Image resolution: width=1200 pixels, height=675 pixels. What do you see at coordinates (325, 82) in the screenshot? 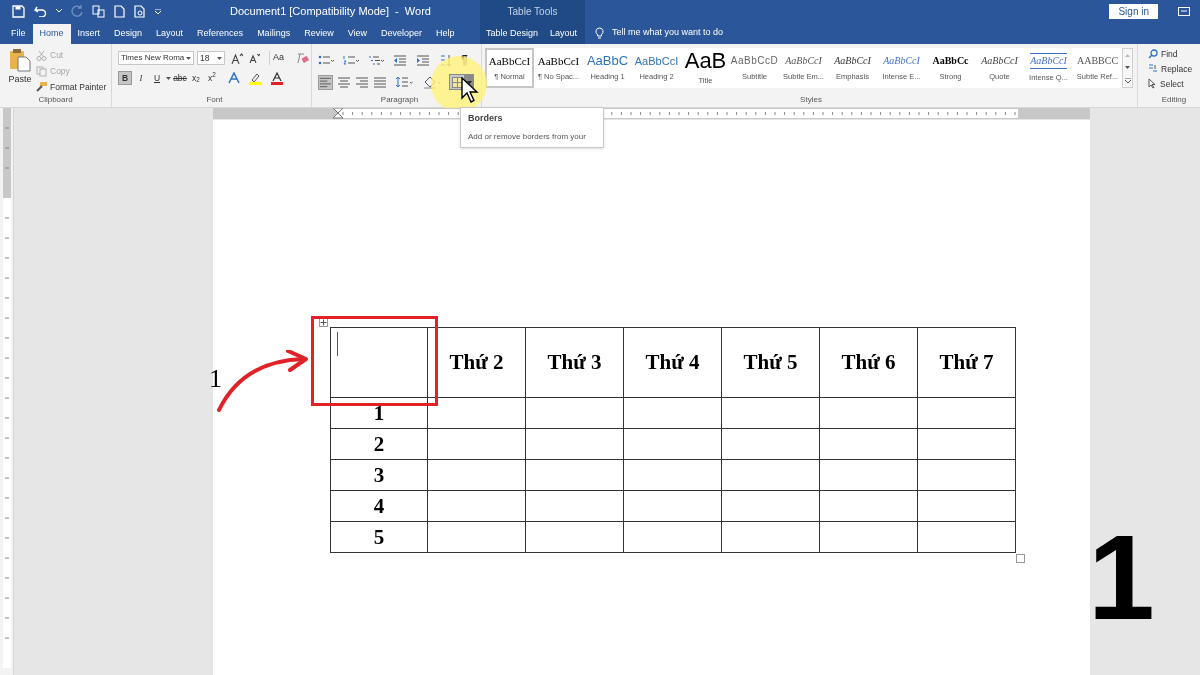
I see `align-left-button` at bounding box center [325, 82].